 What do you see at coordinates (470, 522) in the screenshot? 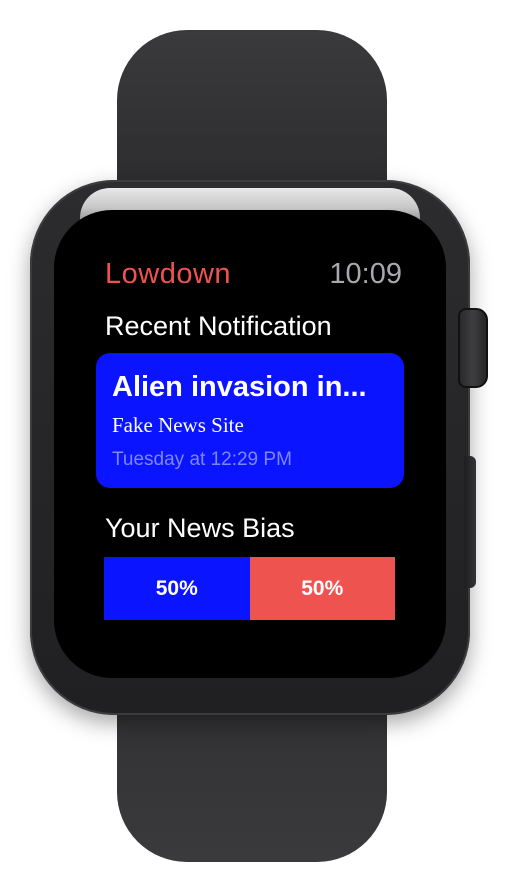
I see `side-button-icon` at bounding box center [470, 522].